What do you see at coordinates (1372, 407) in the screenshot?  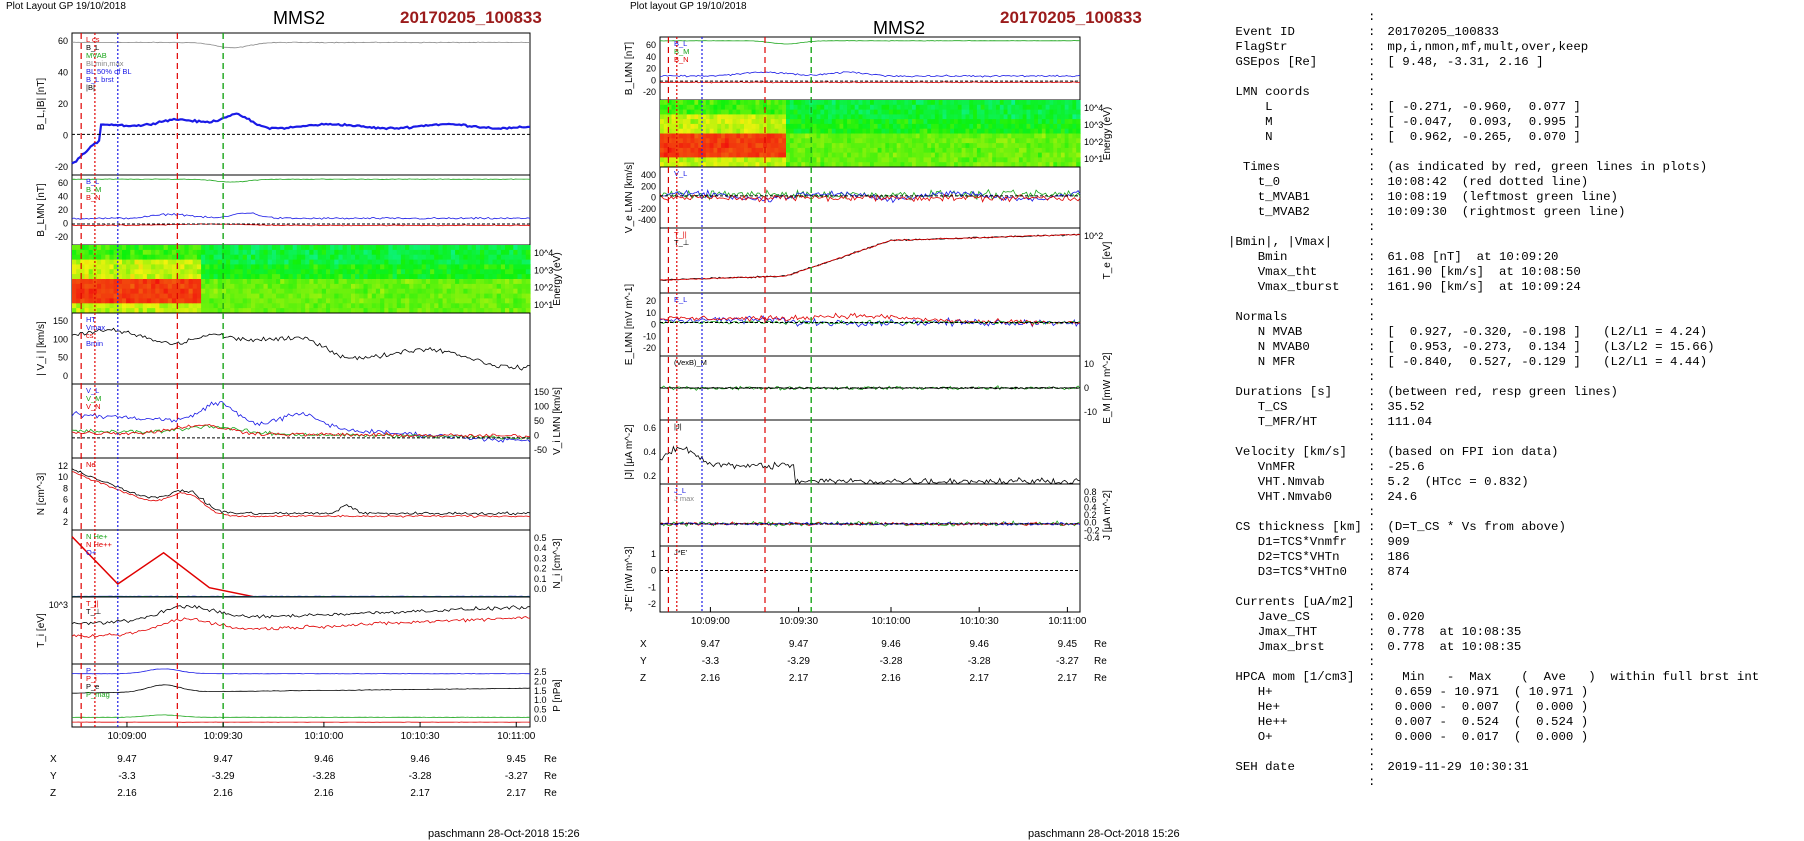 I see `info-sep: :` at bounding box center [1372, 407].